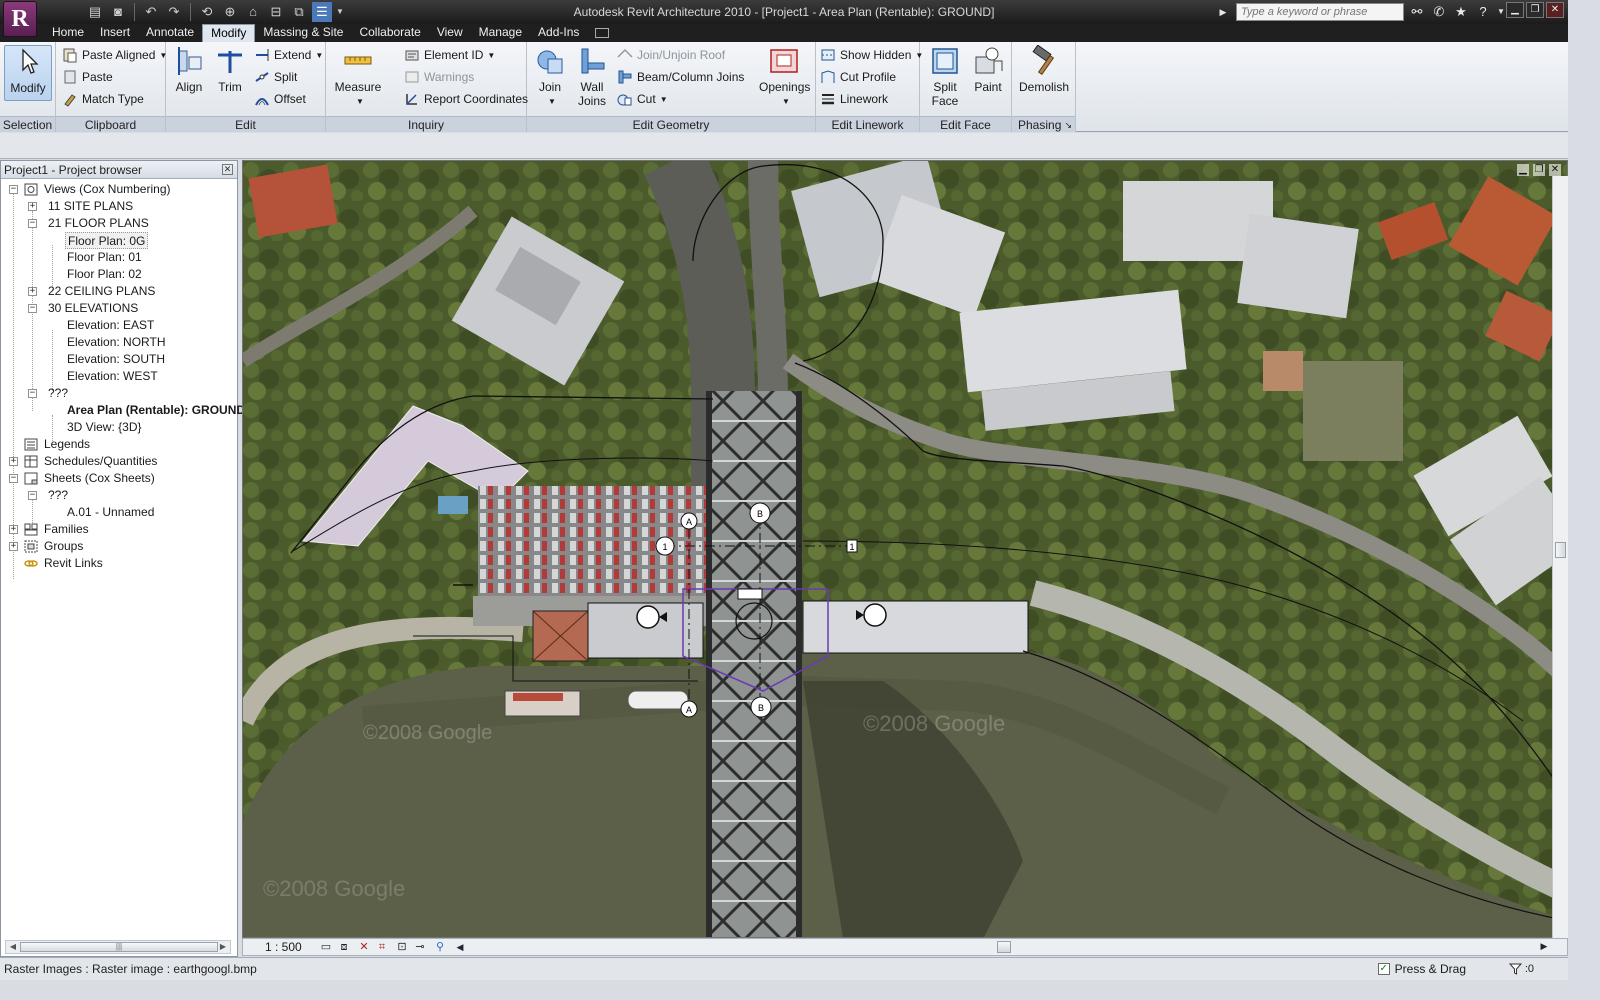  I want to click on crop-region-icon: ⌗, so click(382, 947).